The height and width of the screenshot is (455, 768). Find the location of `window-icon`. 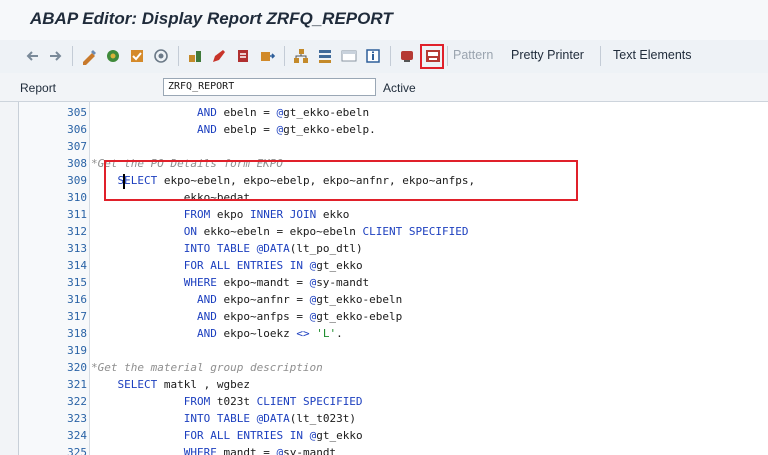

window-icon is located at coordinates (349, 56).